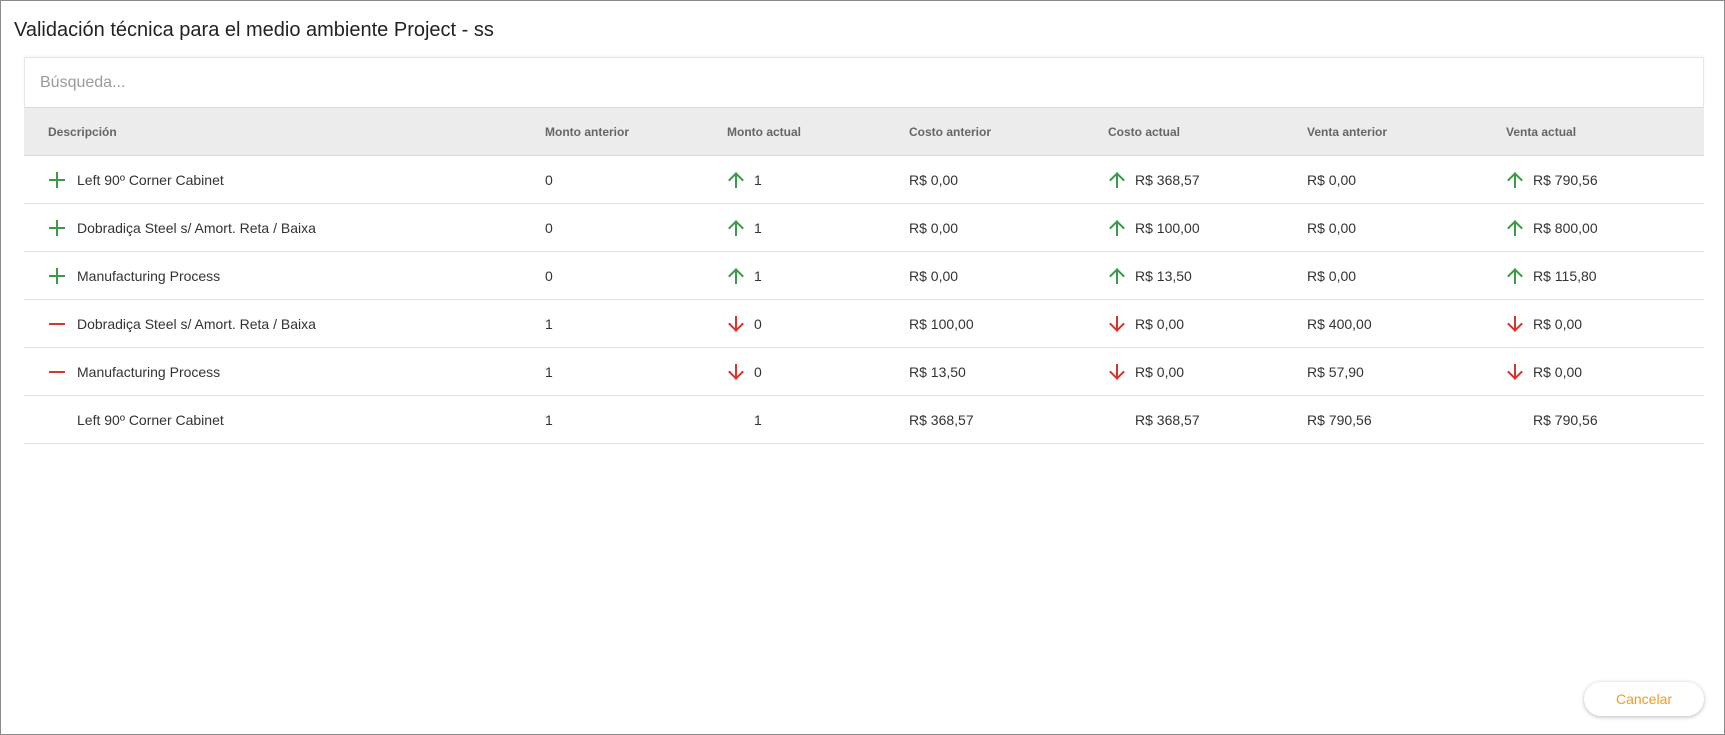 The height and width of the screenshot is (735, 1725). Describe the element at coordinates (1339, 323) in the screenshot. I see `row-prev-sale: R$ 400,00` at that location.